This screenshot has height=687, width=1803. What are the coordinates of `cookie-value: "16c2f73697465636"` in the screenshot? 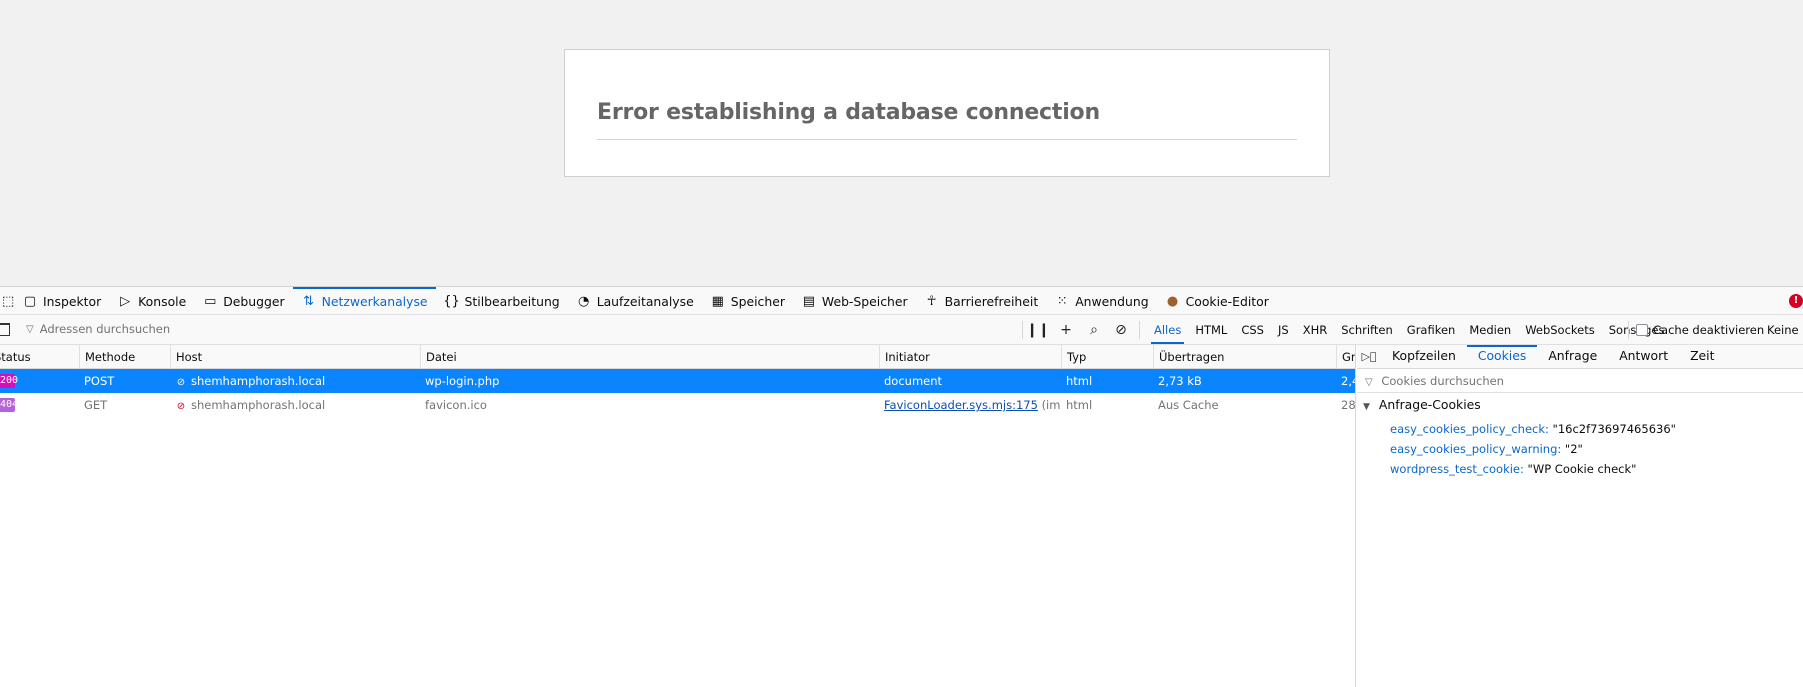 It's located at (1614, 429).